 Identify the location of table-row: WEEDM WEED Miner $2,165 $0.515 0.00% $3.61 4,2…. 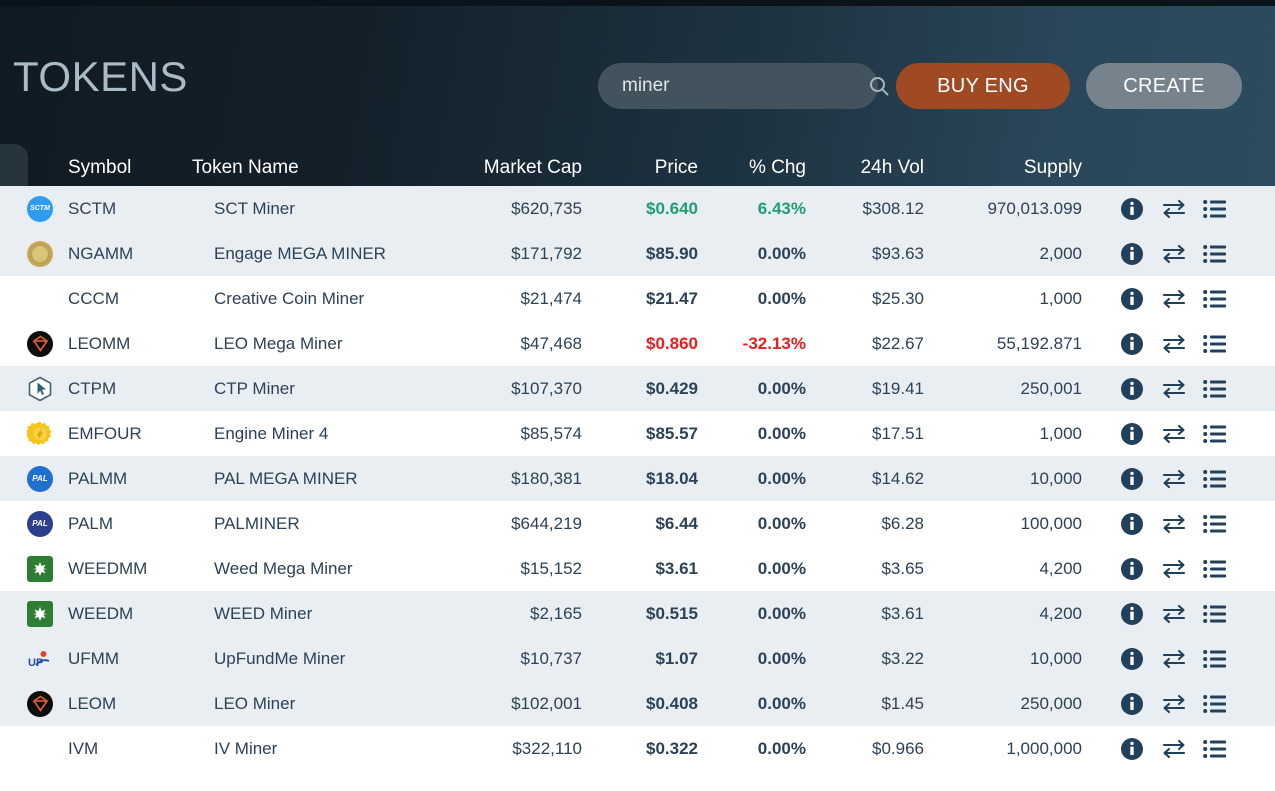
(637, 613).